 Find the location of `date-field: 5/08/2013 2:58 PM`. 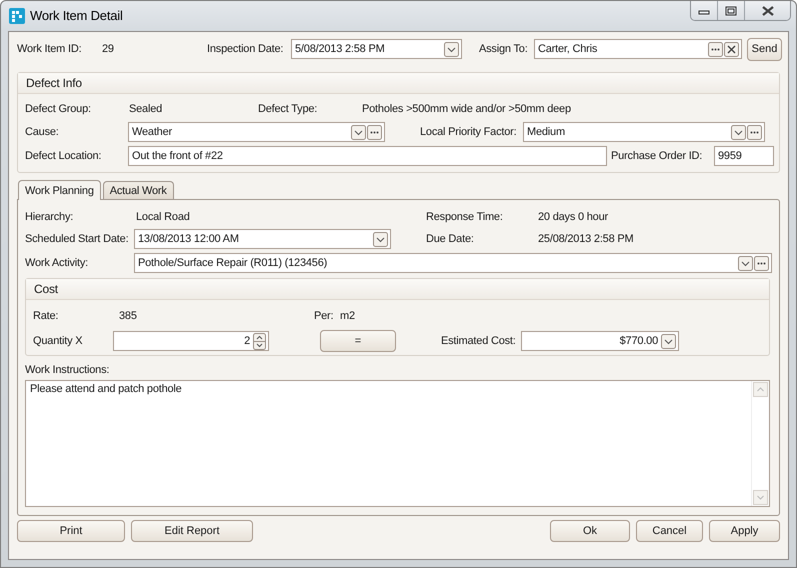

date-field: 5/08/2013 2:58 PM is located at coordinates (376, 49).